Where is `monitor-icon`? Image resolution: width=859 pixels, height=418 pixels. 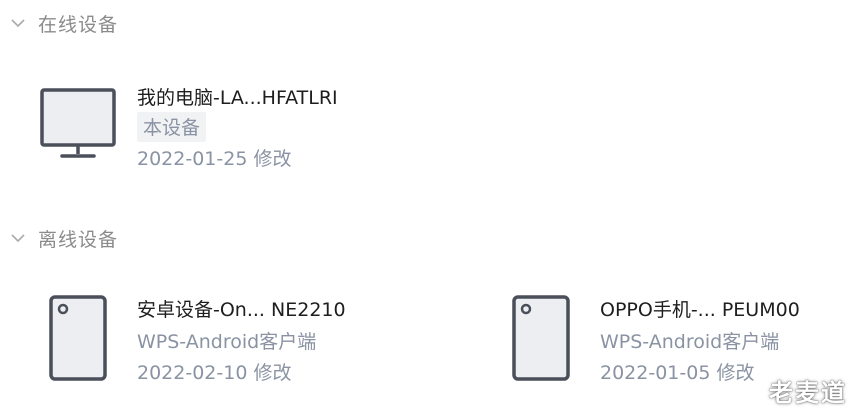 monitor-icon is located at coordinates (79, 126).